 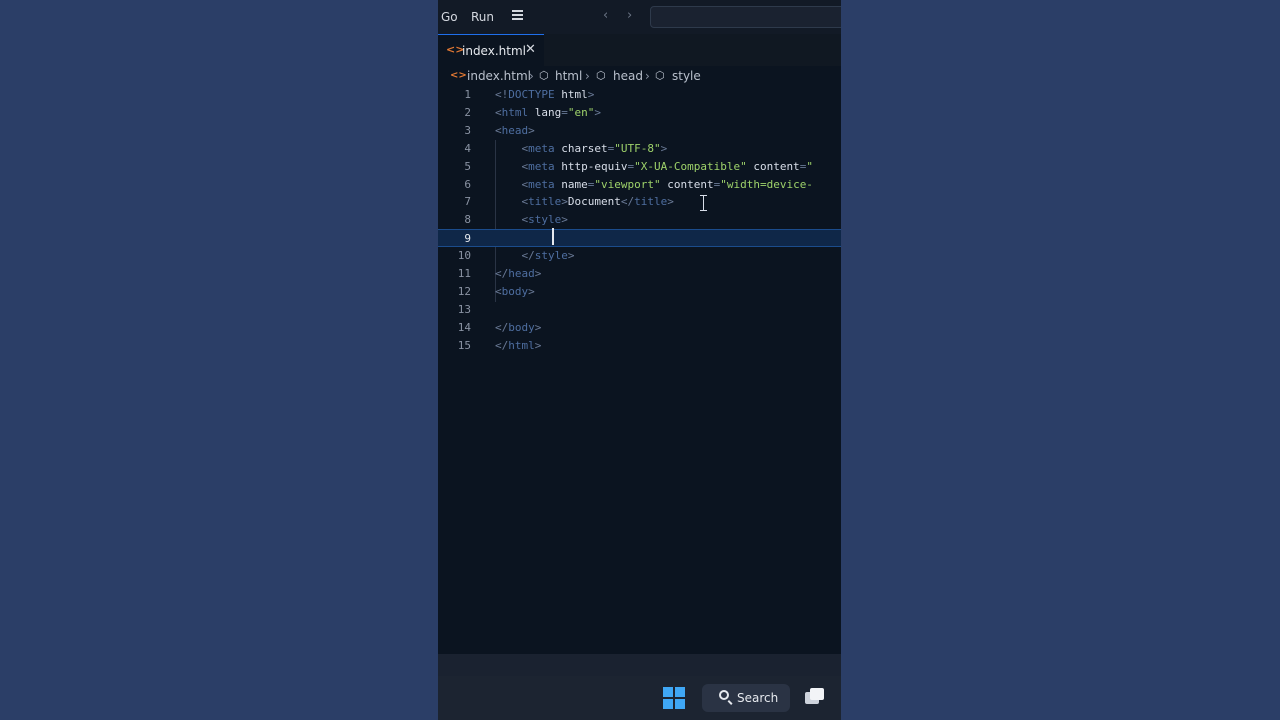 I want to click on text-cursor, so click(x=553, y=236).